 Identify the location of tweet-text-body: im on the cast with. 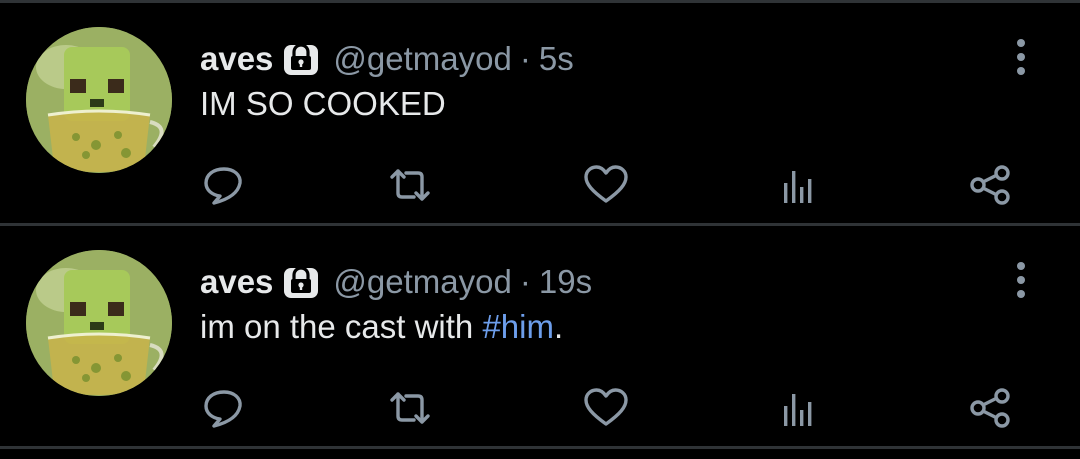
(341, 326).